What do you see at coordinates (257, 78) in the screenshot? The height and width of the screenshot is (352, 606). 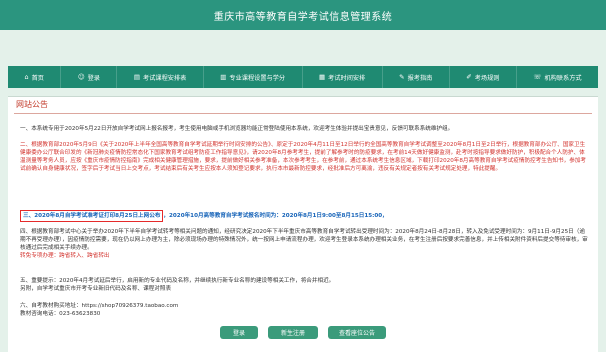 I see `nav-label: 专业课程设置与学分` at bounding box center [257, 78].